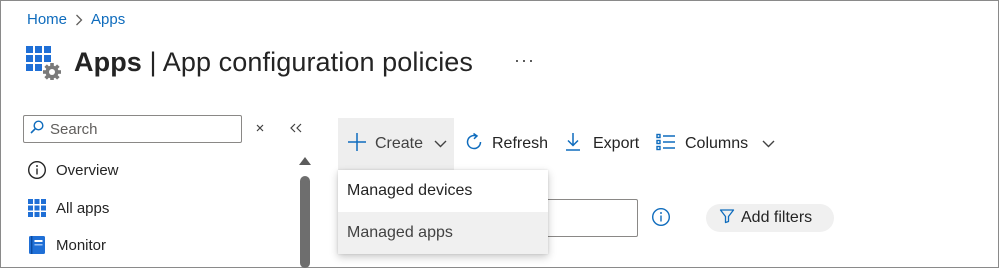 This screenshot has height=268, width=999. What do you see at coordinates (140, 129) in the screenshot?
I see `sidebar-search-input` at bounding box center [140, 129].